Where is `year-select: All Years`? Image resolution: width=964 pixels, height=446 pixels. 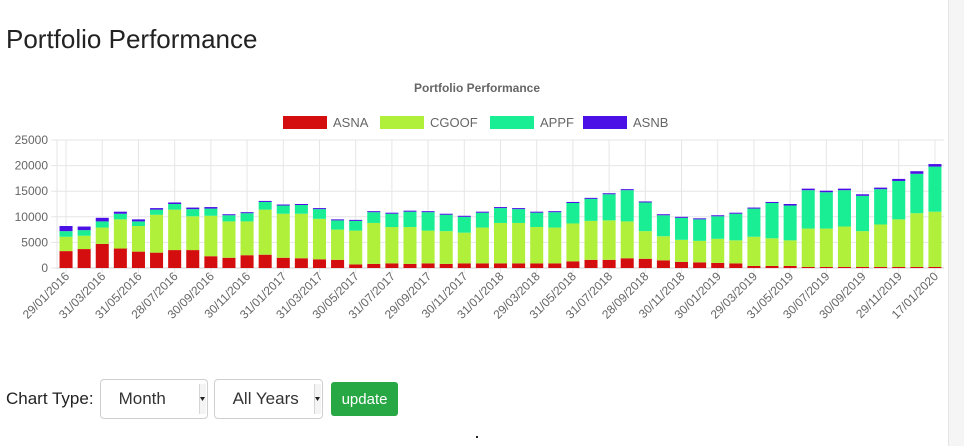
year-select: All Years is located at coordinates (268, 399).